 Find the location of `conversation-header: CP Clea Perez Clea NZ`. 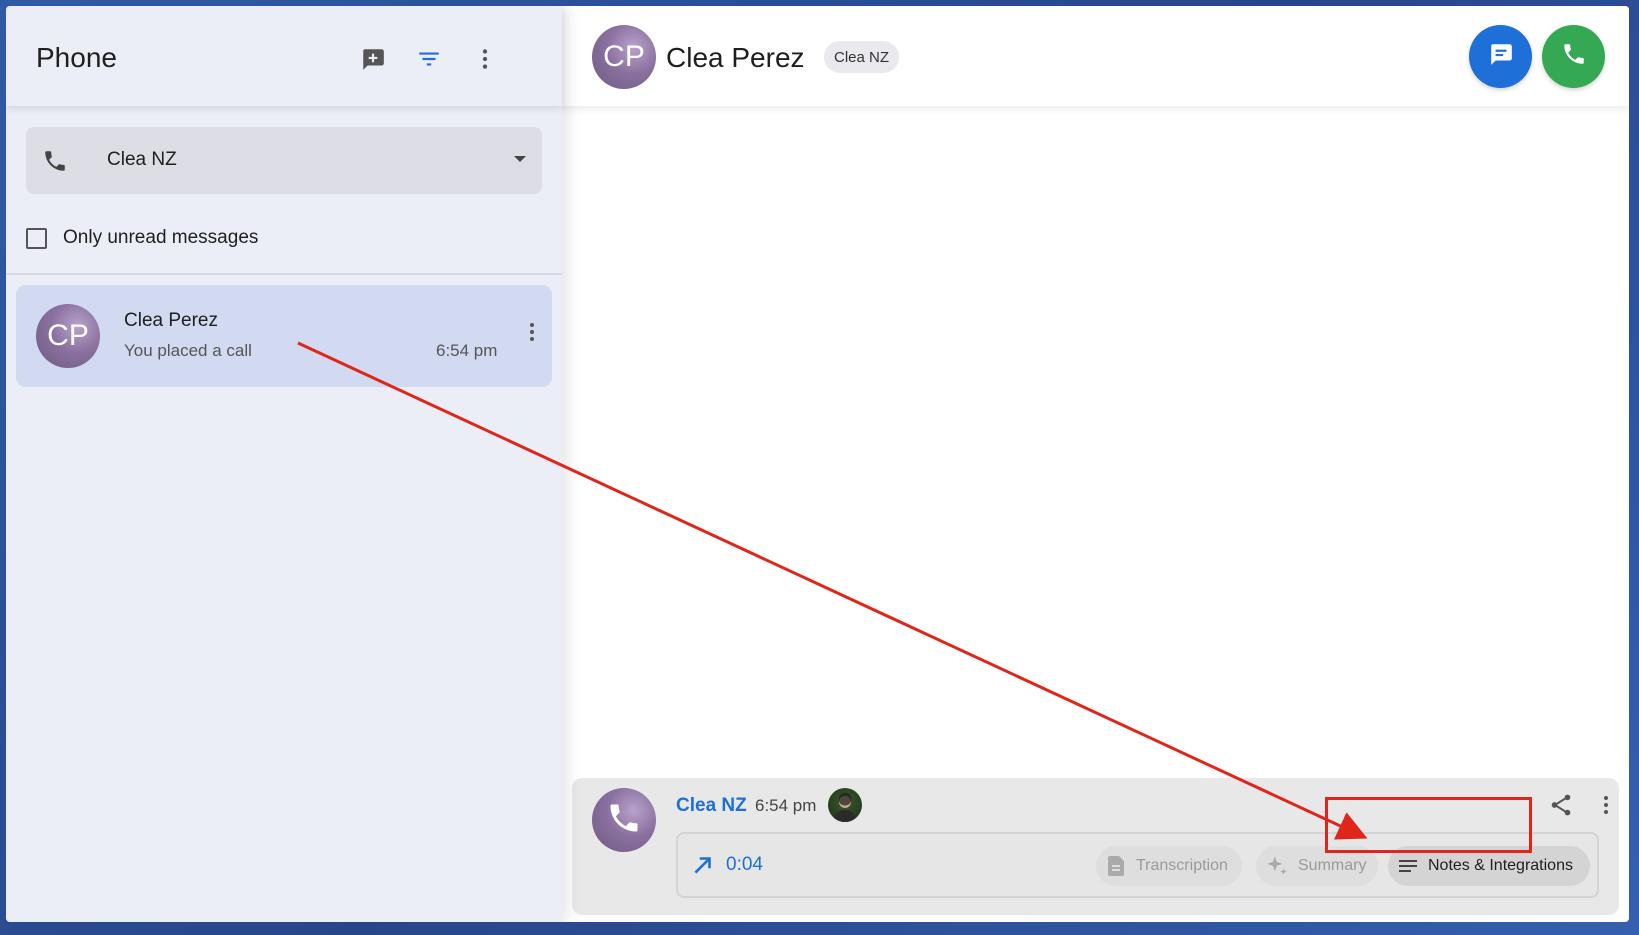

conversation-header: CP Clea Perez Clea NZ is located at coordinates (1095, 56).